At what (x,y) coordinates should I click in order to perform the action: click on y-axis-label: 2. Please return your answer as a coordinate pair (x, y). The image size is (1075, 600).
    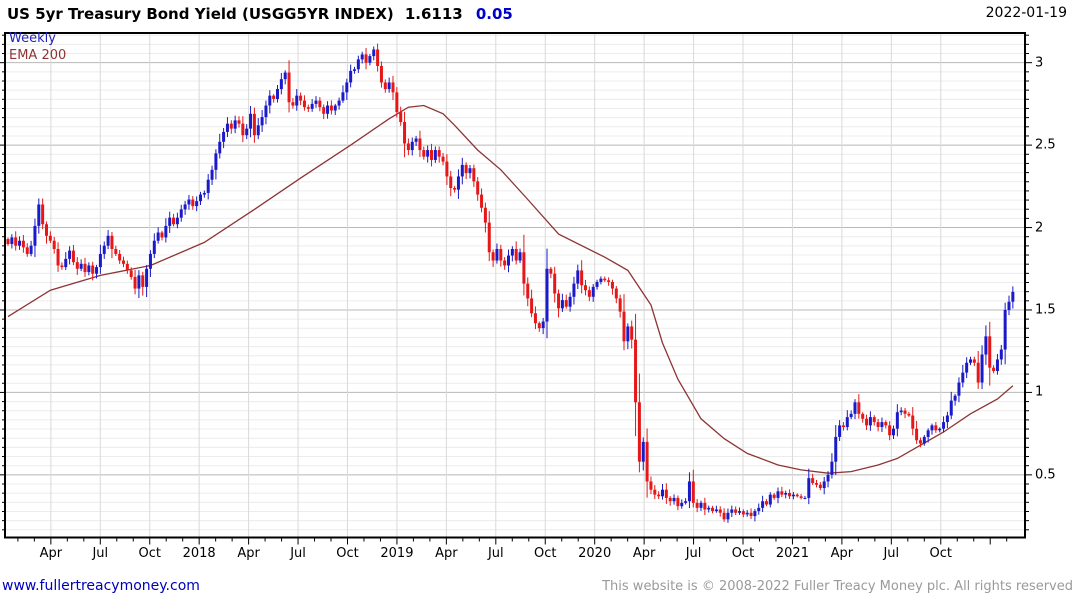
    Looking at the image, I should click on (1039, 228).